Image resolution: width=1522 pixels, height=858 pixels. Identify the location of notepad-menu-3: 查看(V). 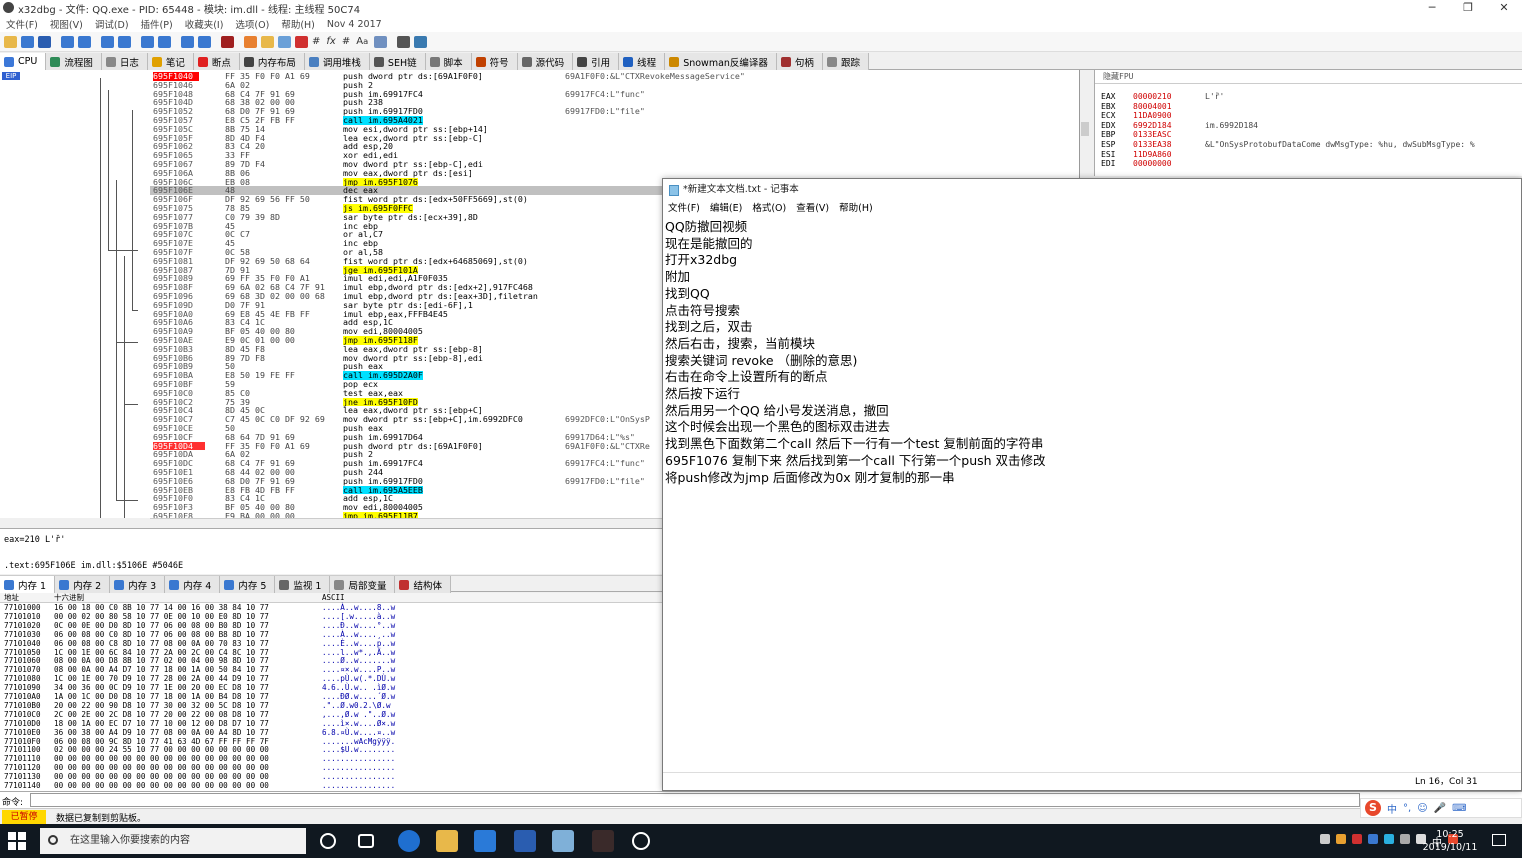
(814, 209).